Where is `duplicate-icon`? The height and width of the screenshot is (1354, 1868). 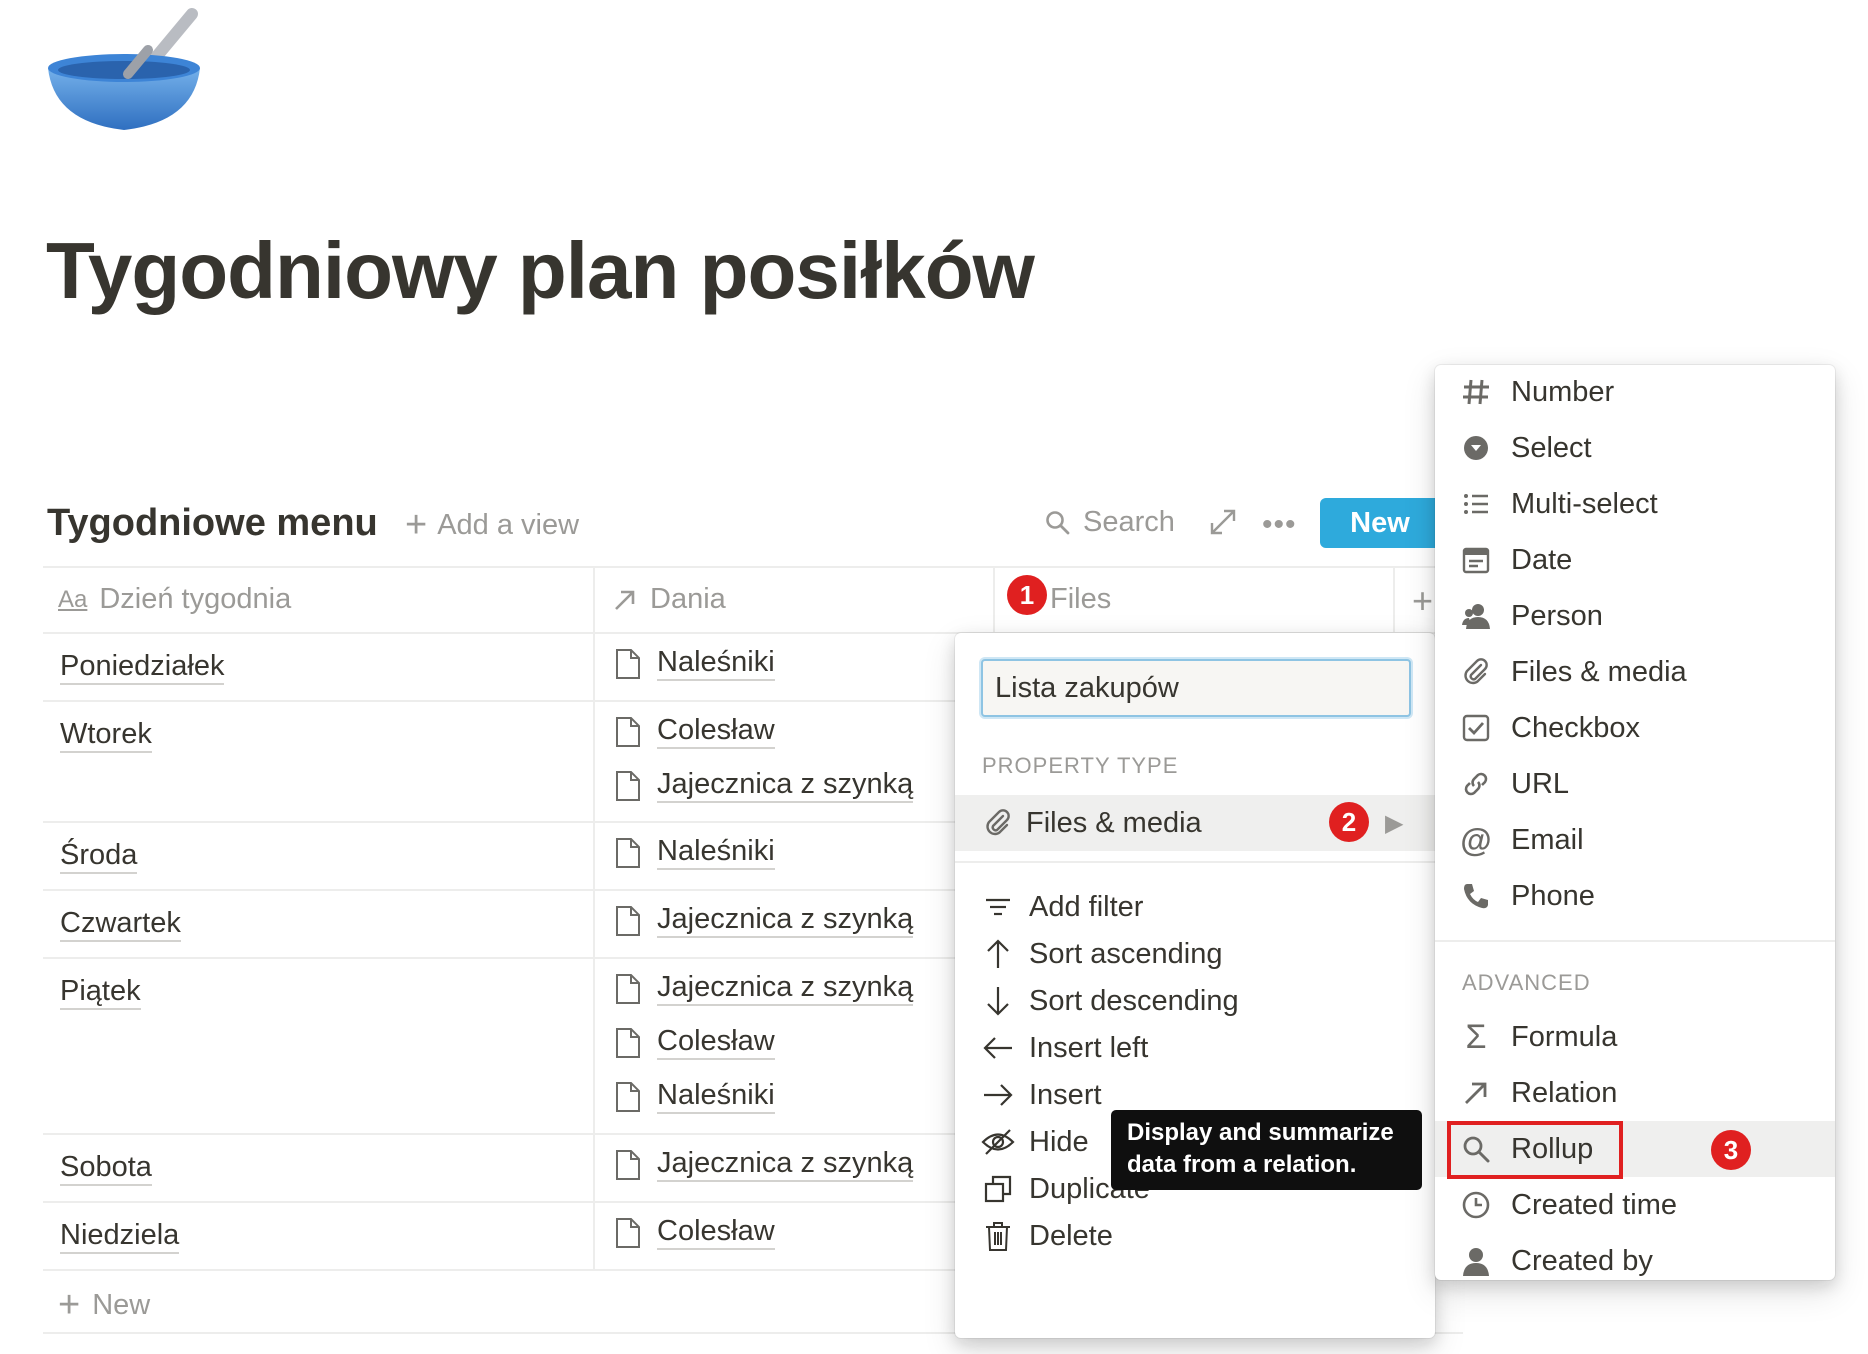
duplicate-icon is located at coordinates (998, 1189).